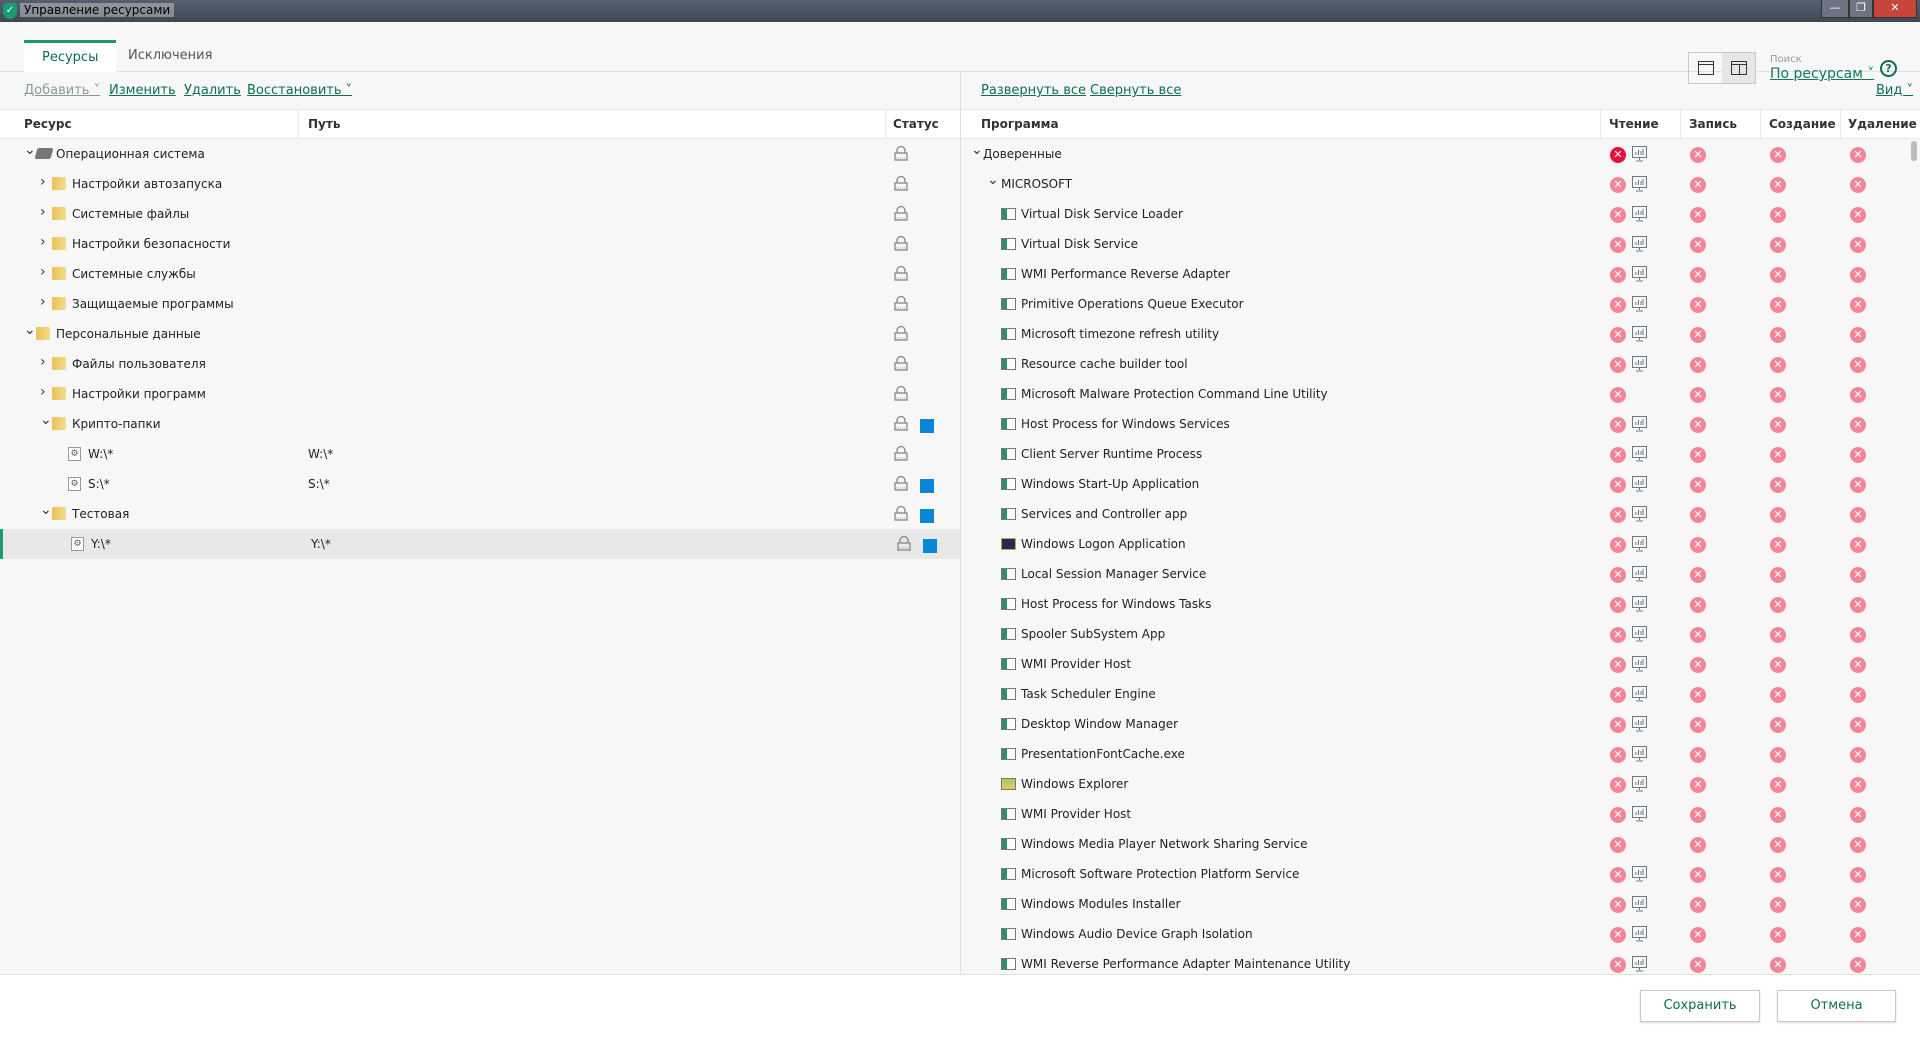 This screenshot has height=1040, width=1920. Describe the element at coordinates (1895, 9) in the screenshot. I see `close-button: ✕` at that location.